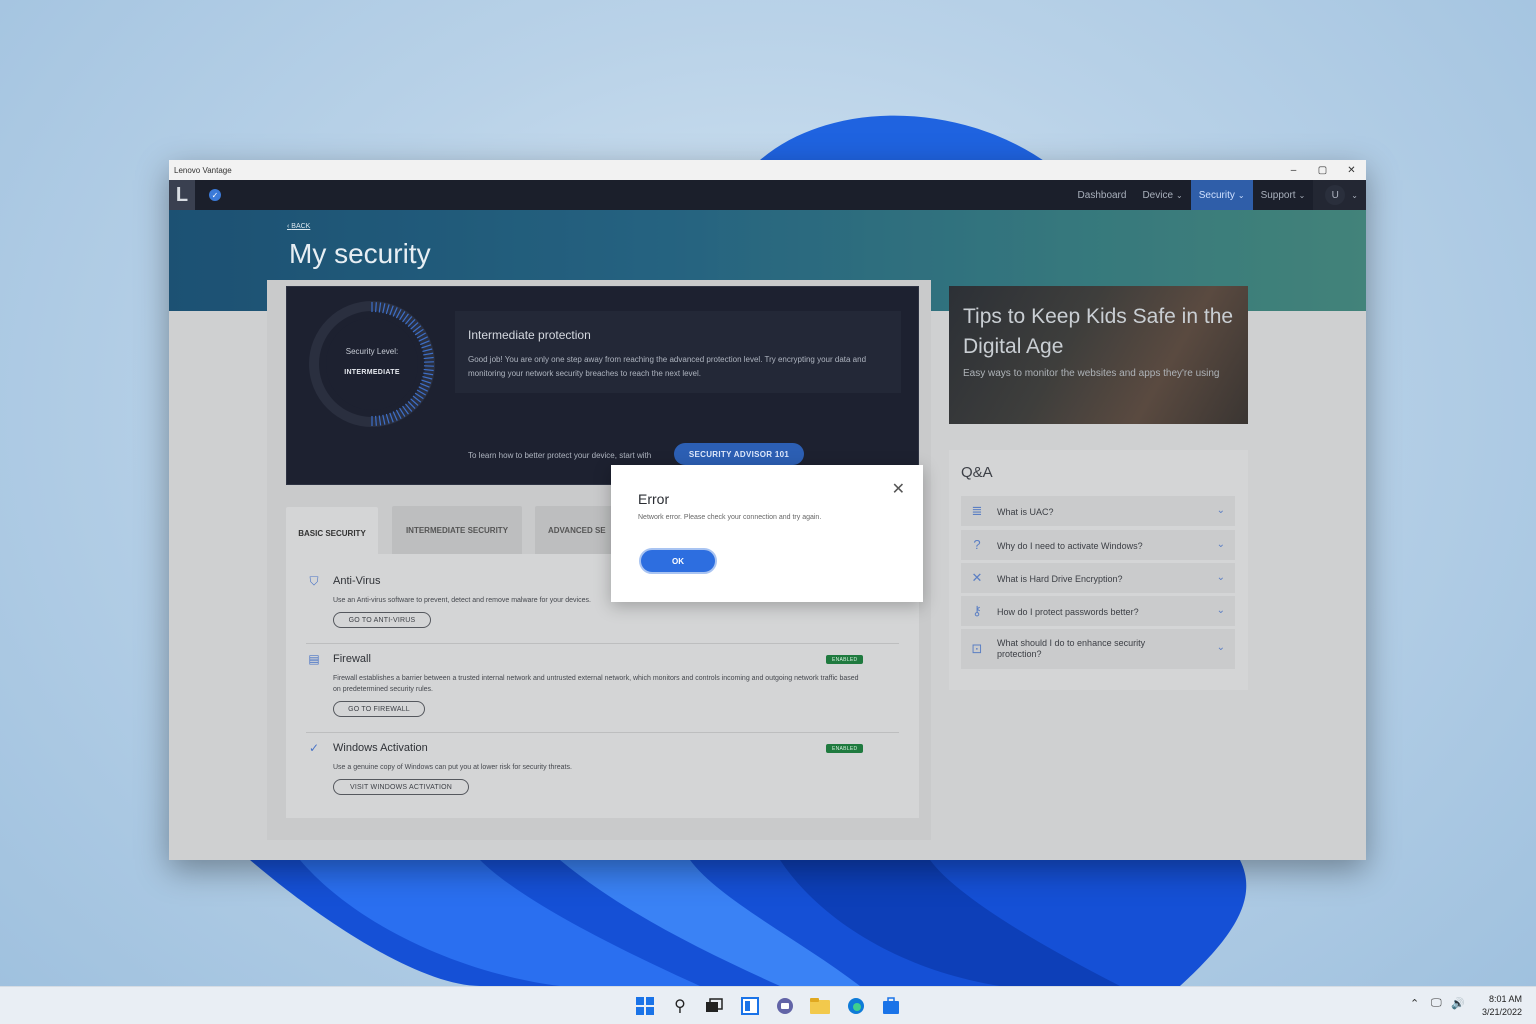 Image resolution: width=1536 pixels, height=1024 pixels. Describe the element at coordinates (1278, 195) in the screenshot. I see `nav-support-label: Support` at that location.